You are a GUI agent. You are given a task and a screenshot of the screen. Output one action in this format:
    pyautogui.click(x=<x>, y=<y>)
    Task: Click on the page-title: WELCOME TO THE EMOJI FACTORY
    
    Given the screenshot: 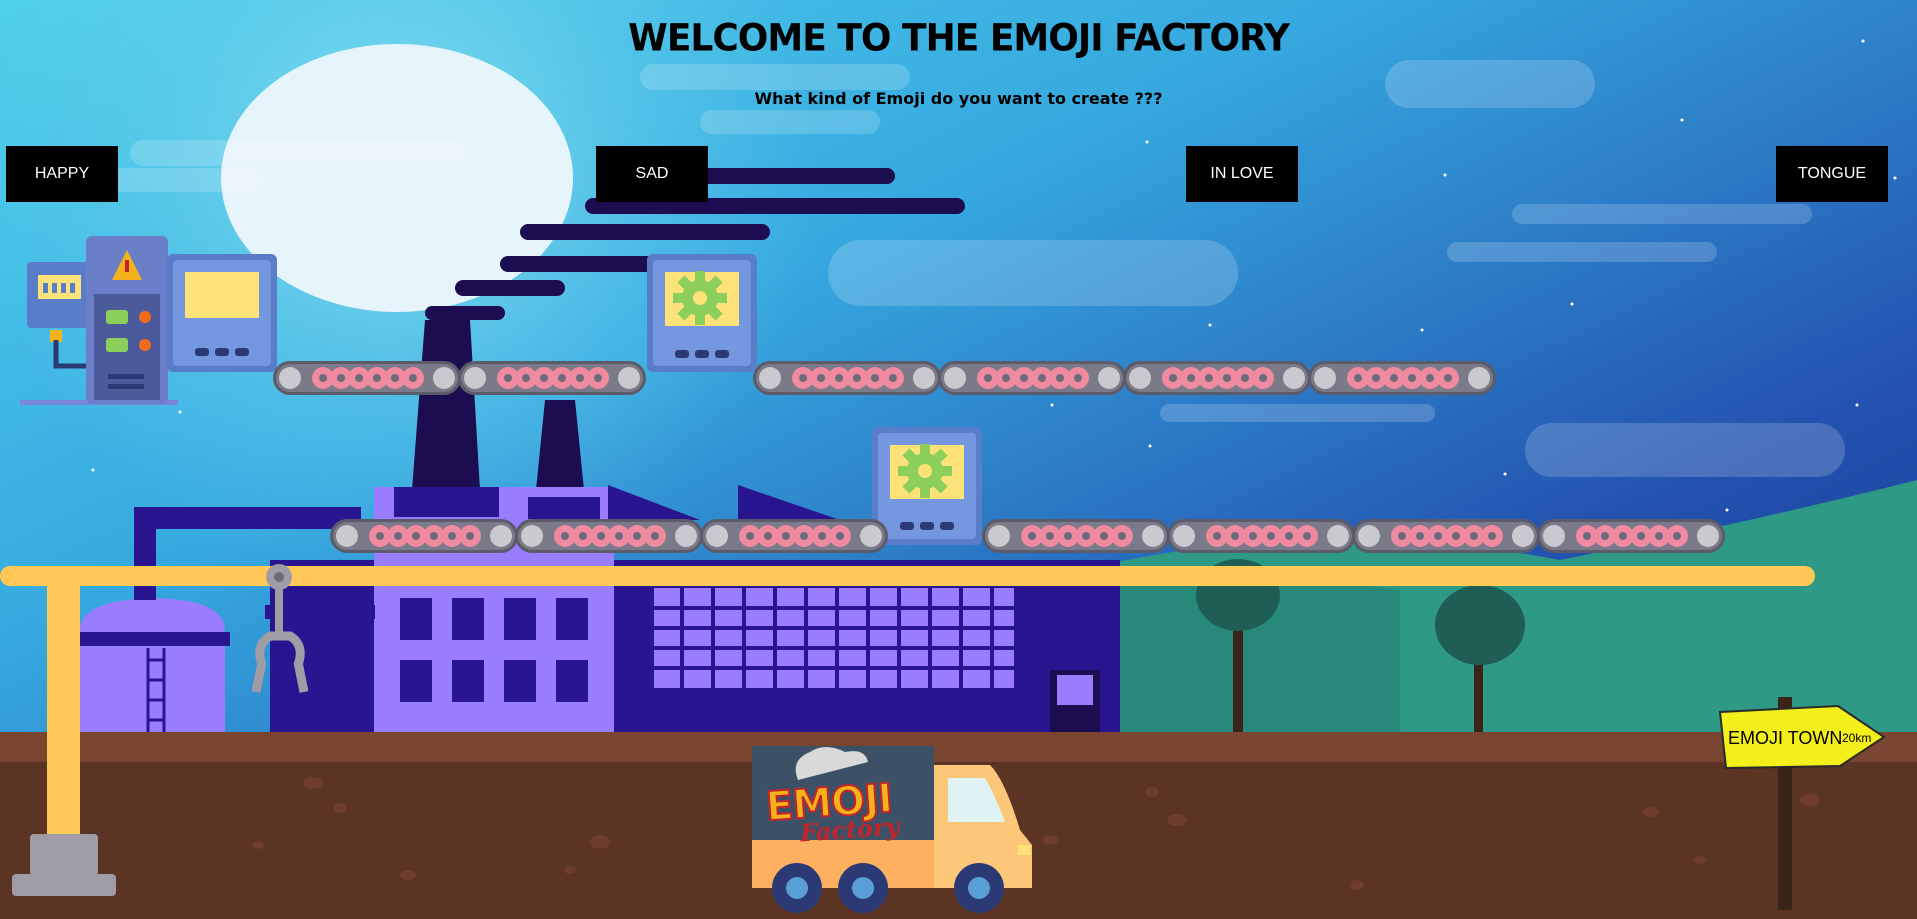 What is the action you would take?
    pyautogui.click(x=959, y=38)
    